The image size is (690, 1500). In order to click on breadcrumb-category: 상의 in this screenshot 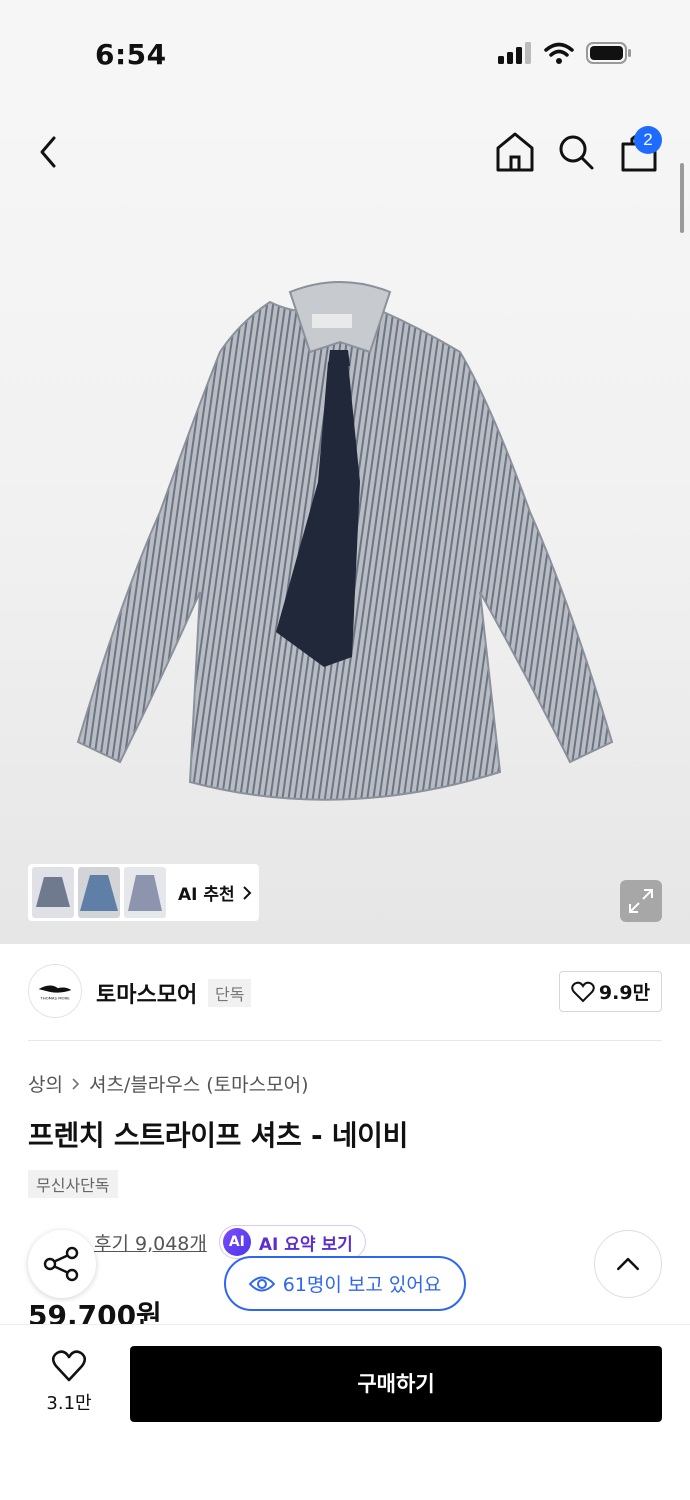, I will do `click(45, 1083)`.